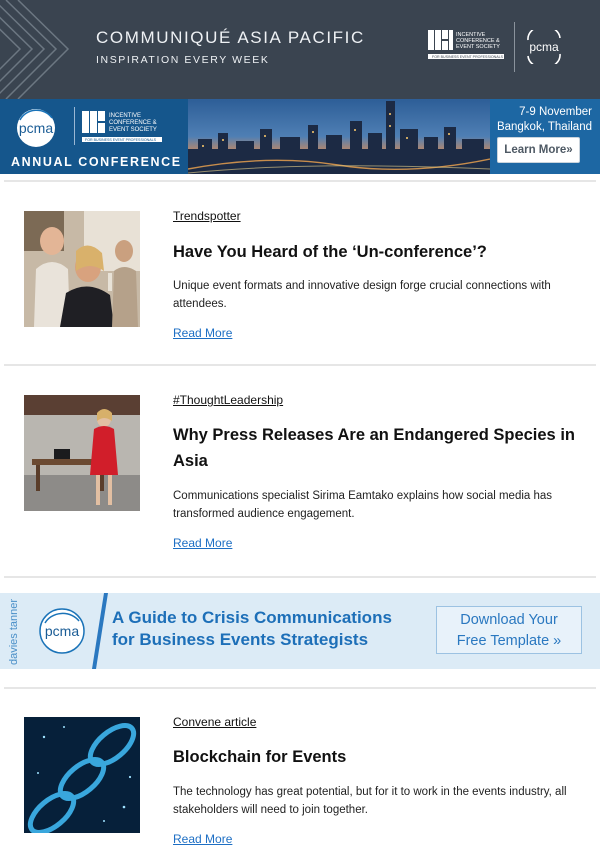 The height and width of the screenshot is (849, 600). Describe the element at coordinates (378, 757) in the screenshot. I see `article-headline: Blockchain for Events` at that location.